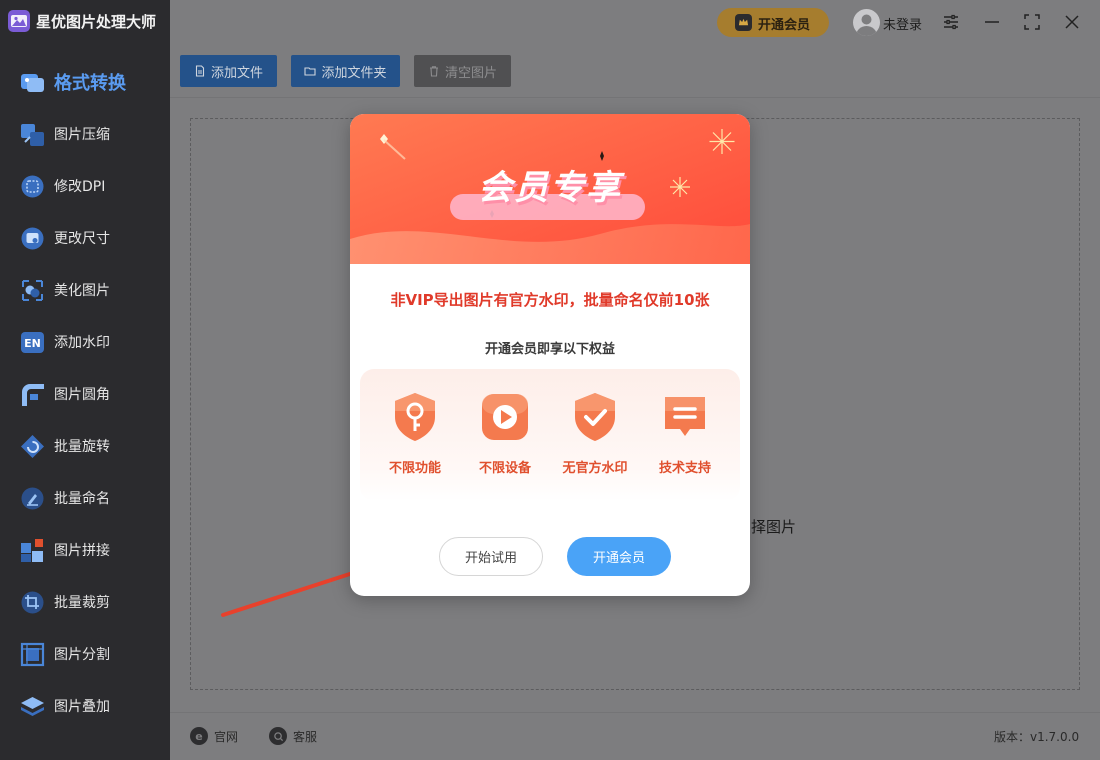 The height and width of the screenshot is (760, 1100). I want to click on vip-subtitle: 开通会员即享以下权益, so click(549, 349).